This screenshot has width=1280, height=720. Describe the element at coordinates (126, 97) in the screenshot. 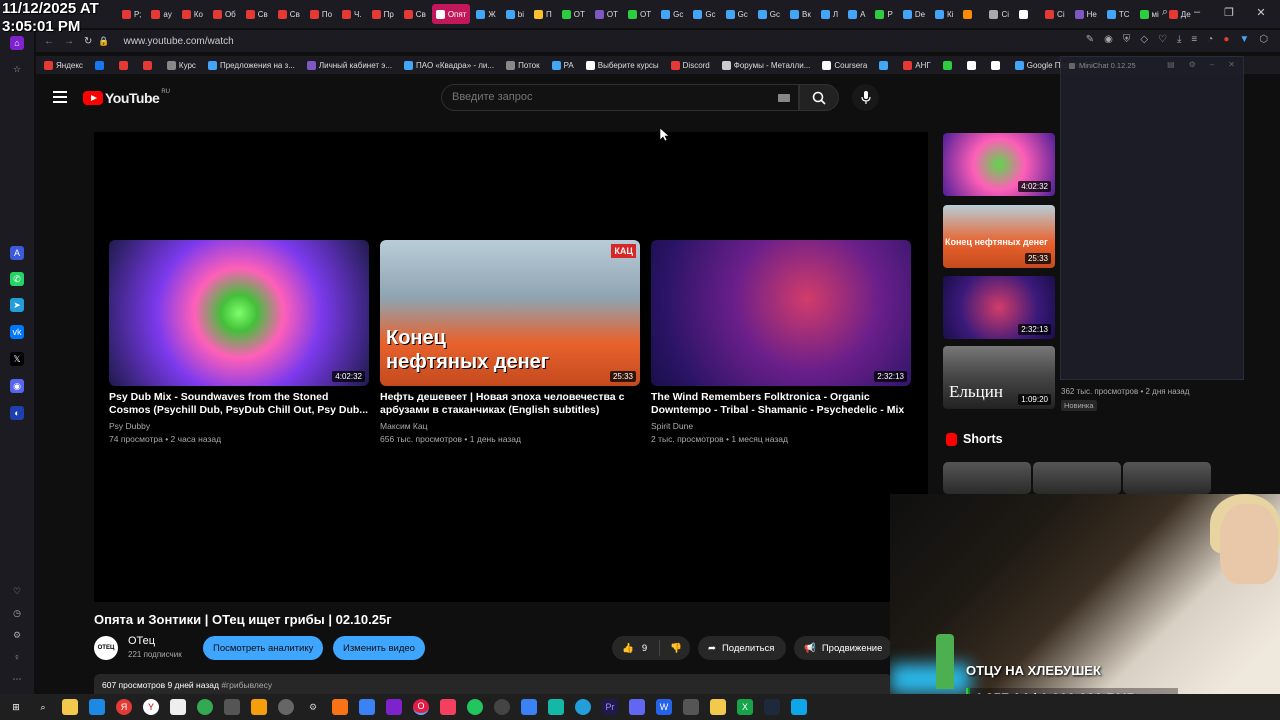

I see `youtube-logo: YouTube RU` at that location.